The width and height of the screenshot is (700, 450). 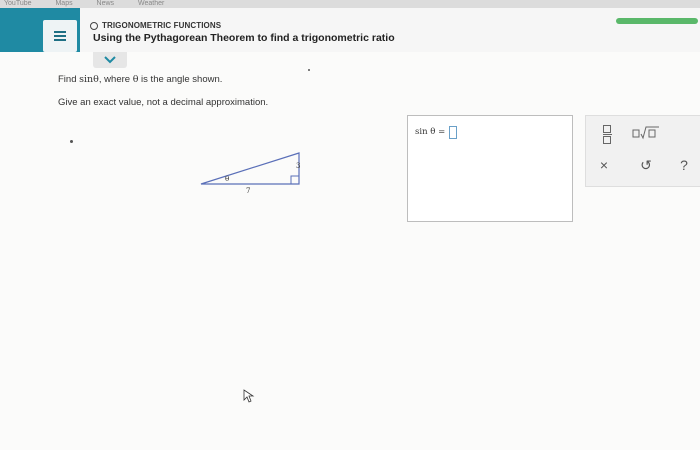 I want to click on answer-label: sin θ =, so click(x=430, y=132).